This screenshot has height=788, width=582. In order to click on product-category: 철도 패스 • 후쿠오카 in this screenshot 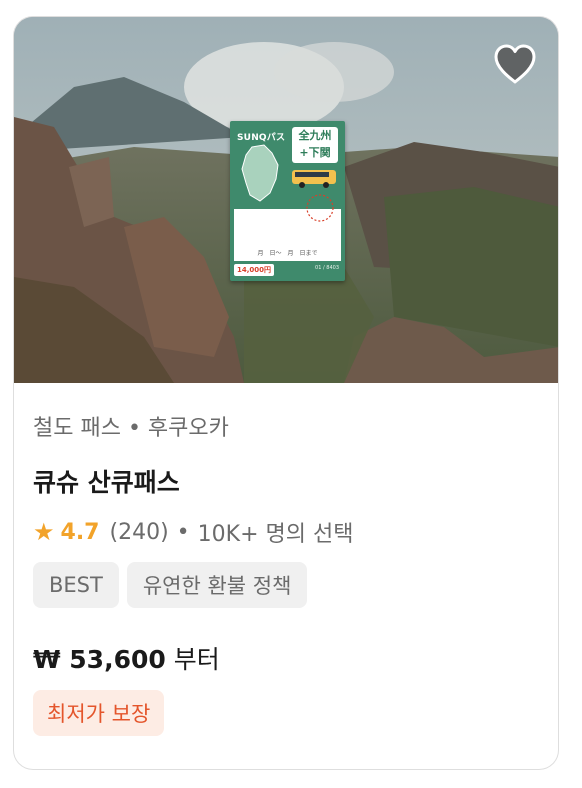, I will do `click(131, 428)`.